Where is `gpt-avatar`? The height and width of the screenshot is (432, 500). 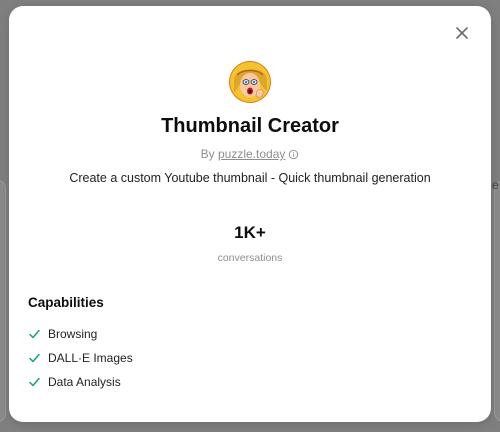
gpt-avatar is located at coordinates (250, 82).